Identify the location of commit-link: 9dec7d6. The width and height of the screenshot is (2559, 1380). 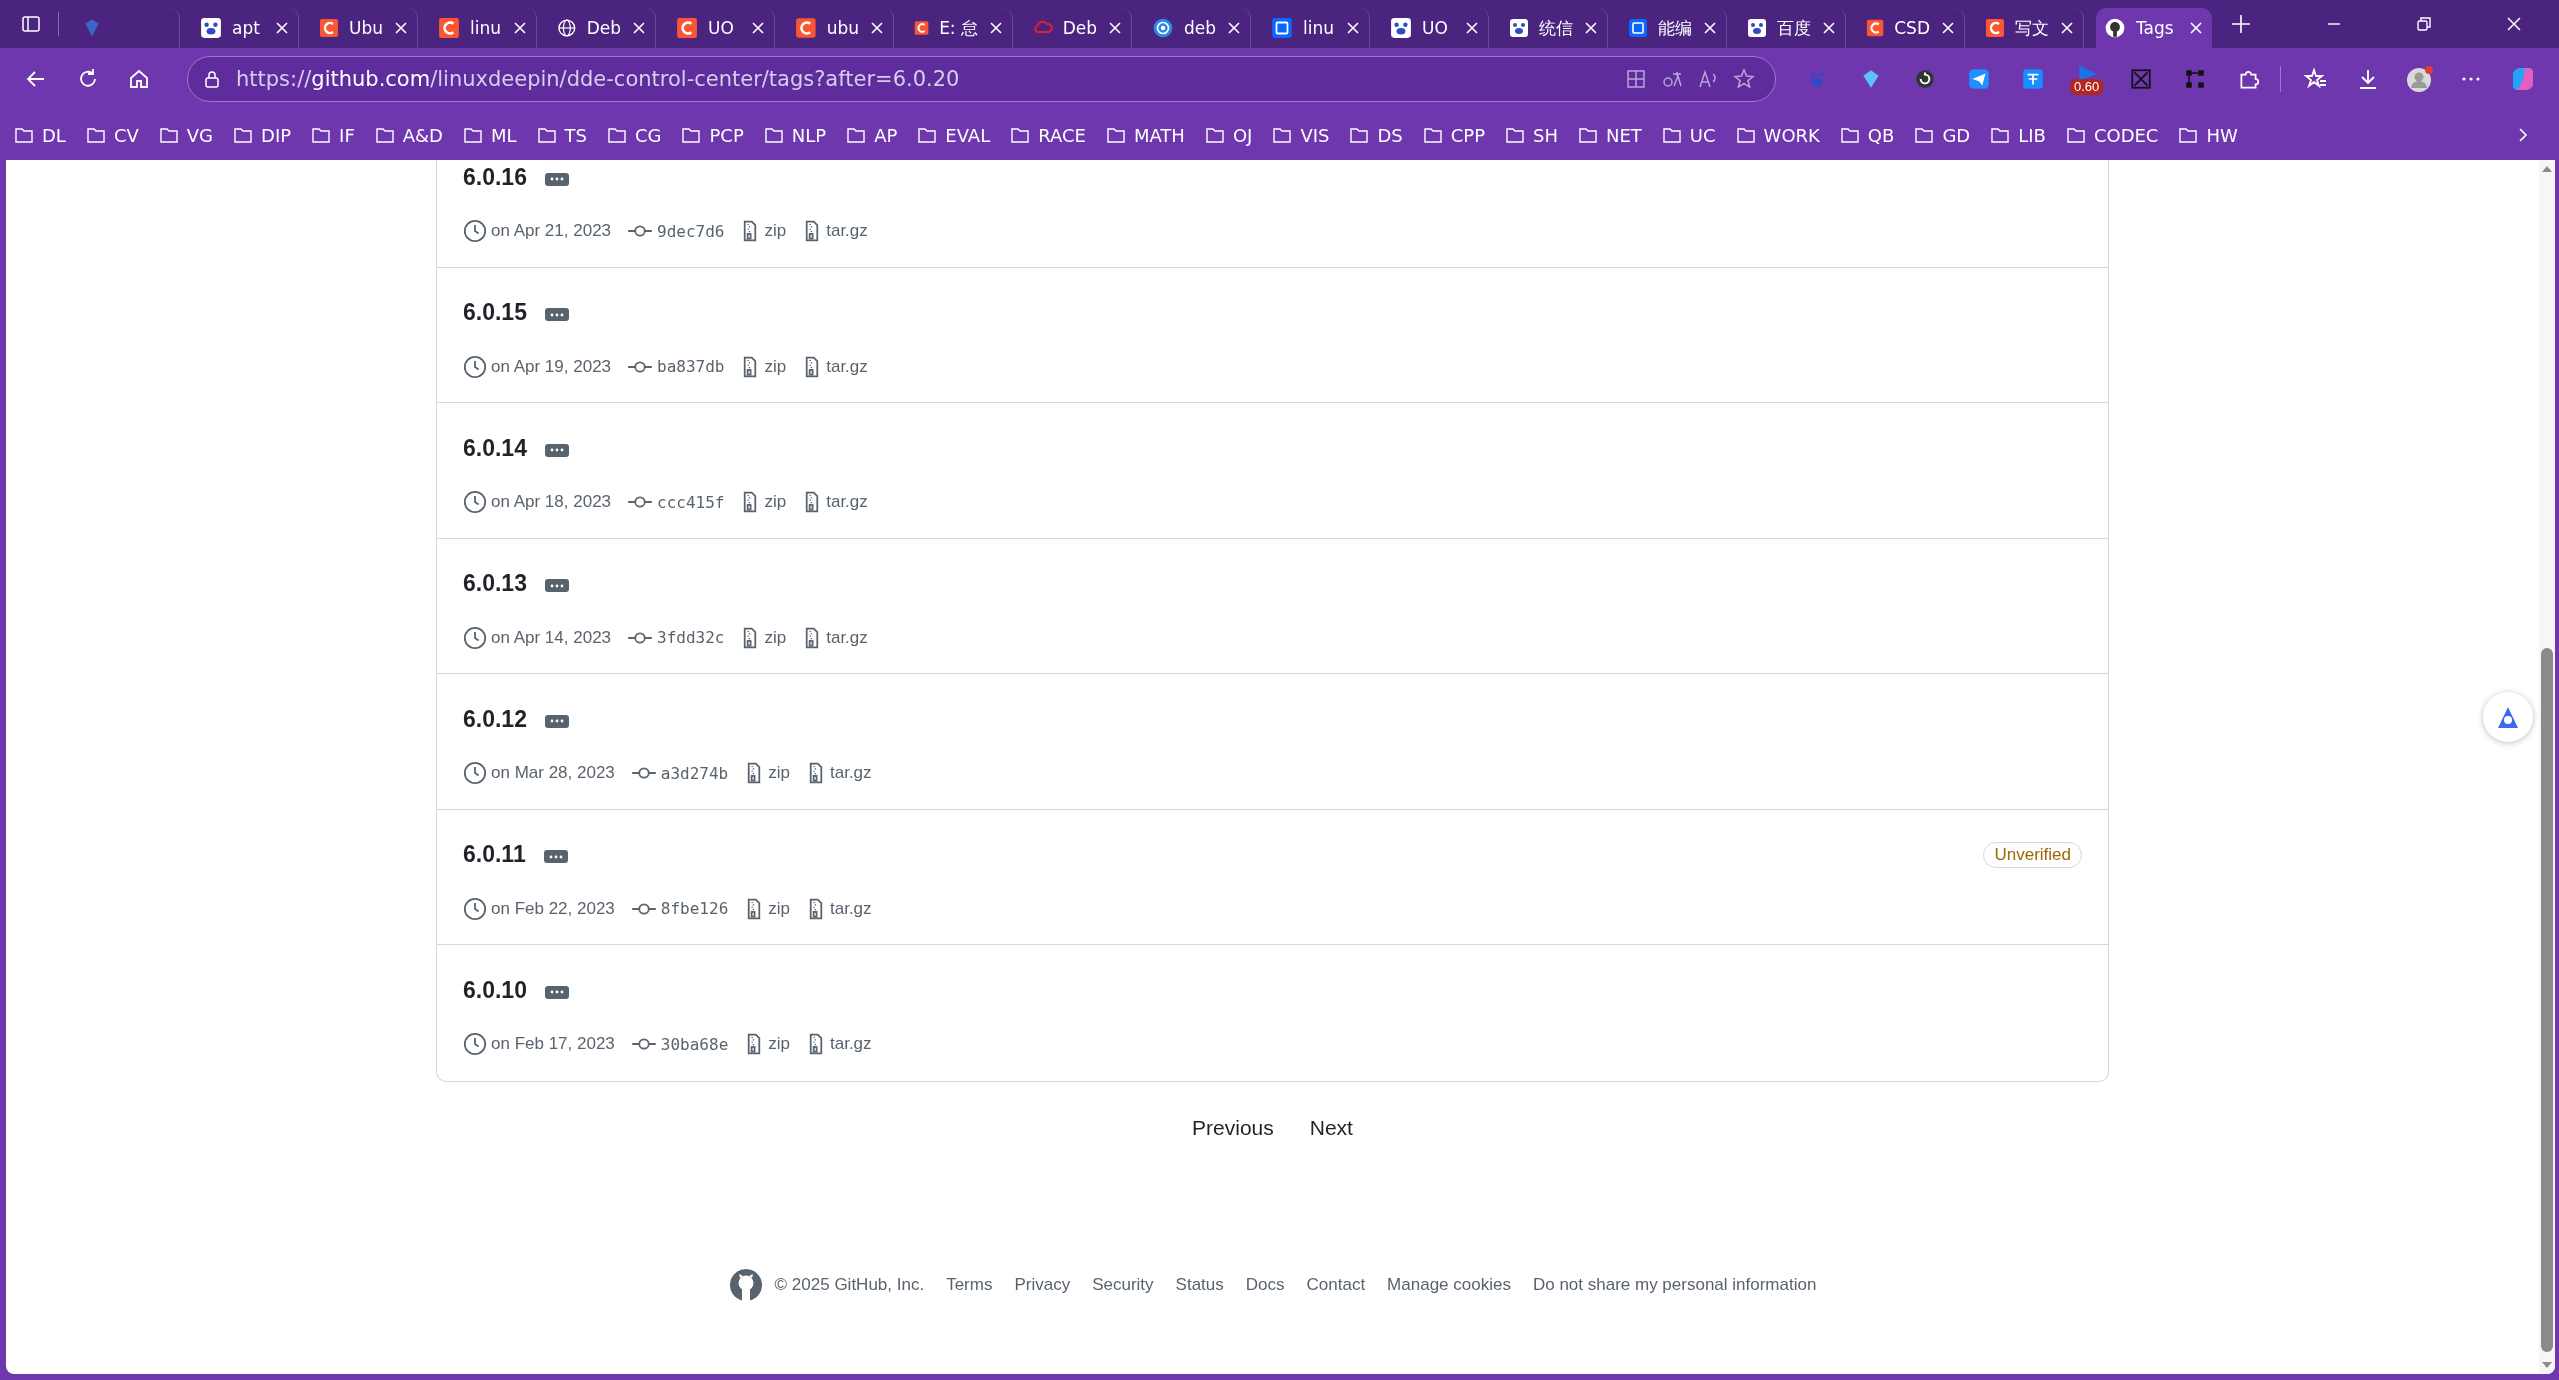
(691, 231).